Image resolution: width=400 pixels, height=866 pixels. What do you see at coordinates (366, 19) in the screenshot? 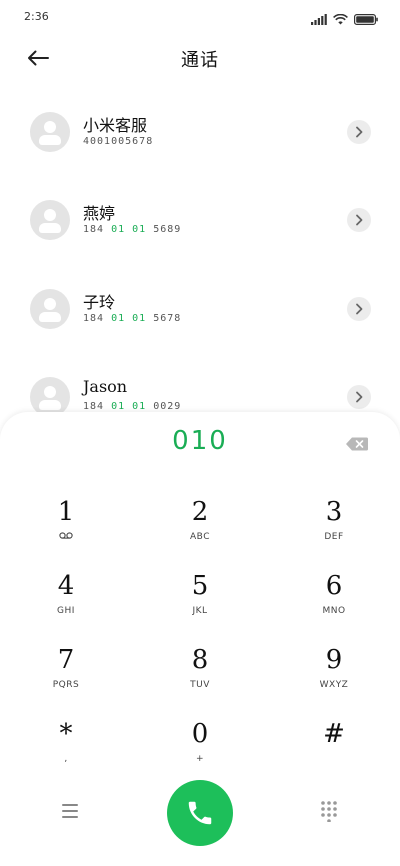
I see `battery-icon` at bounding box center [366, 19].